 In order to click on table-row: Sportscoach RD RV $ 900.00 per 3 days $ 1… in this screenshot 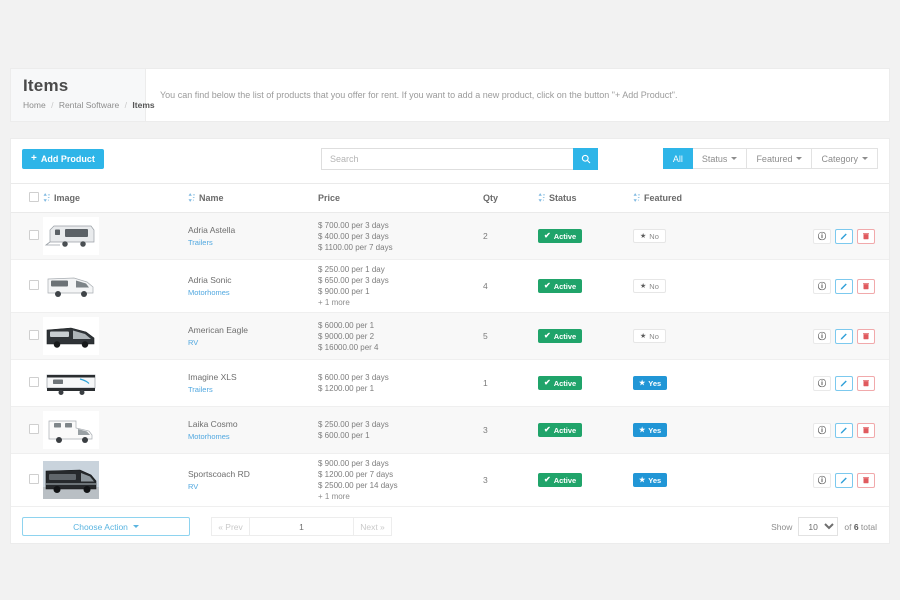, I will do `click(450, 480)`.